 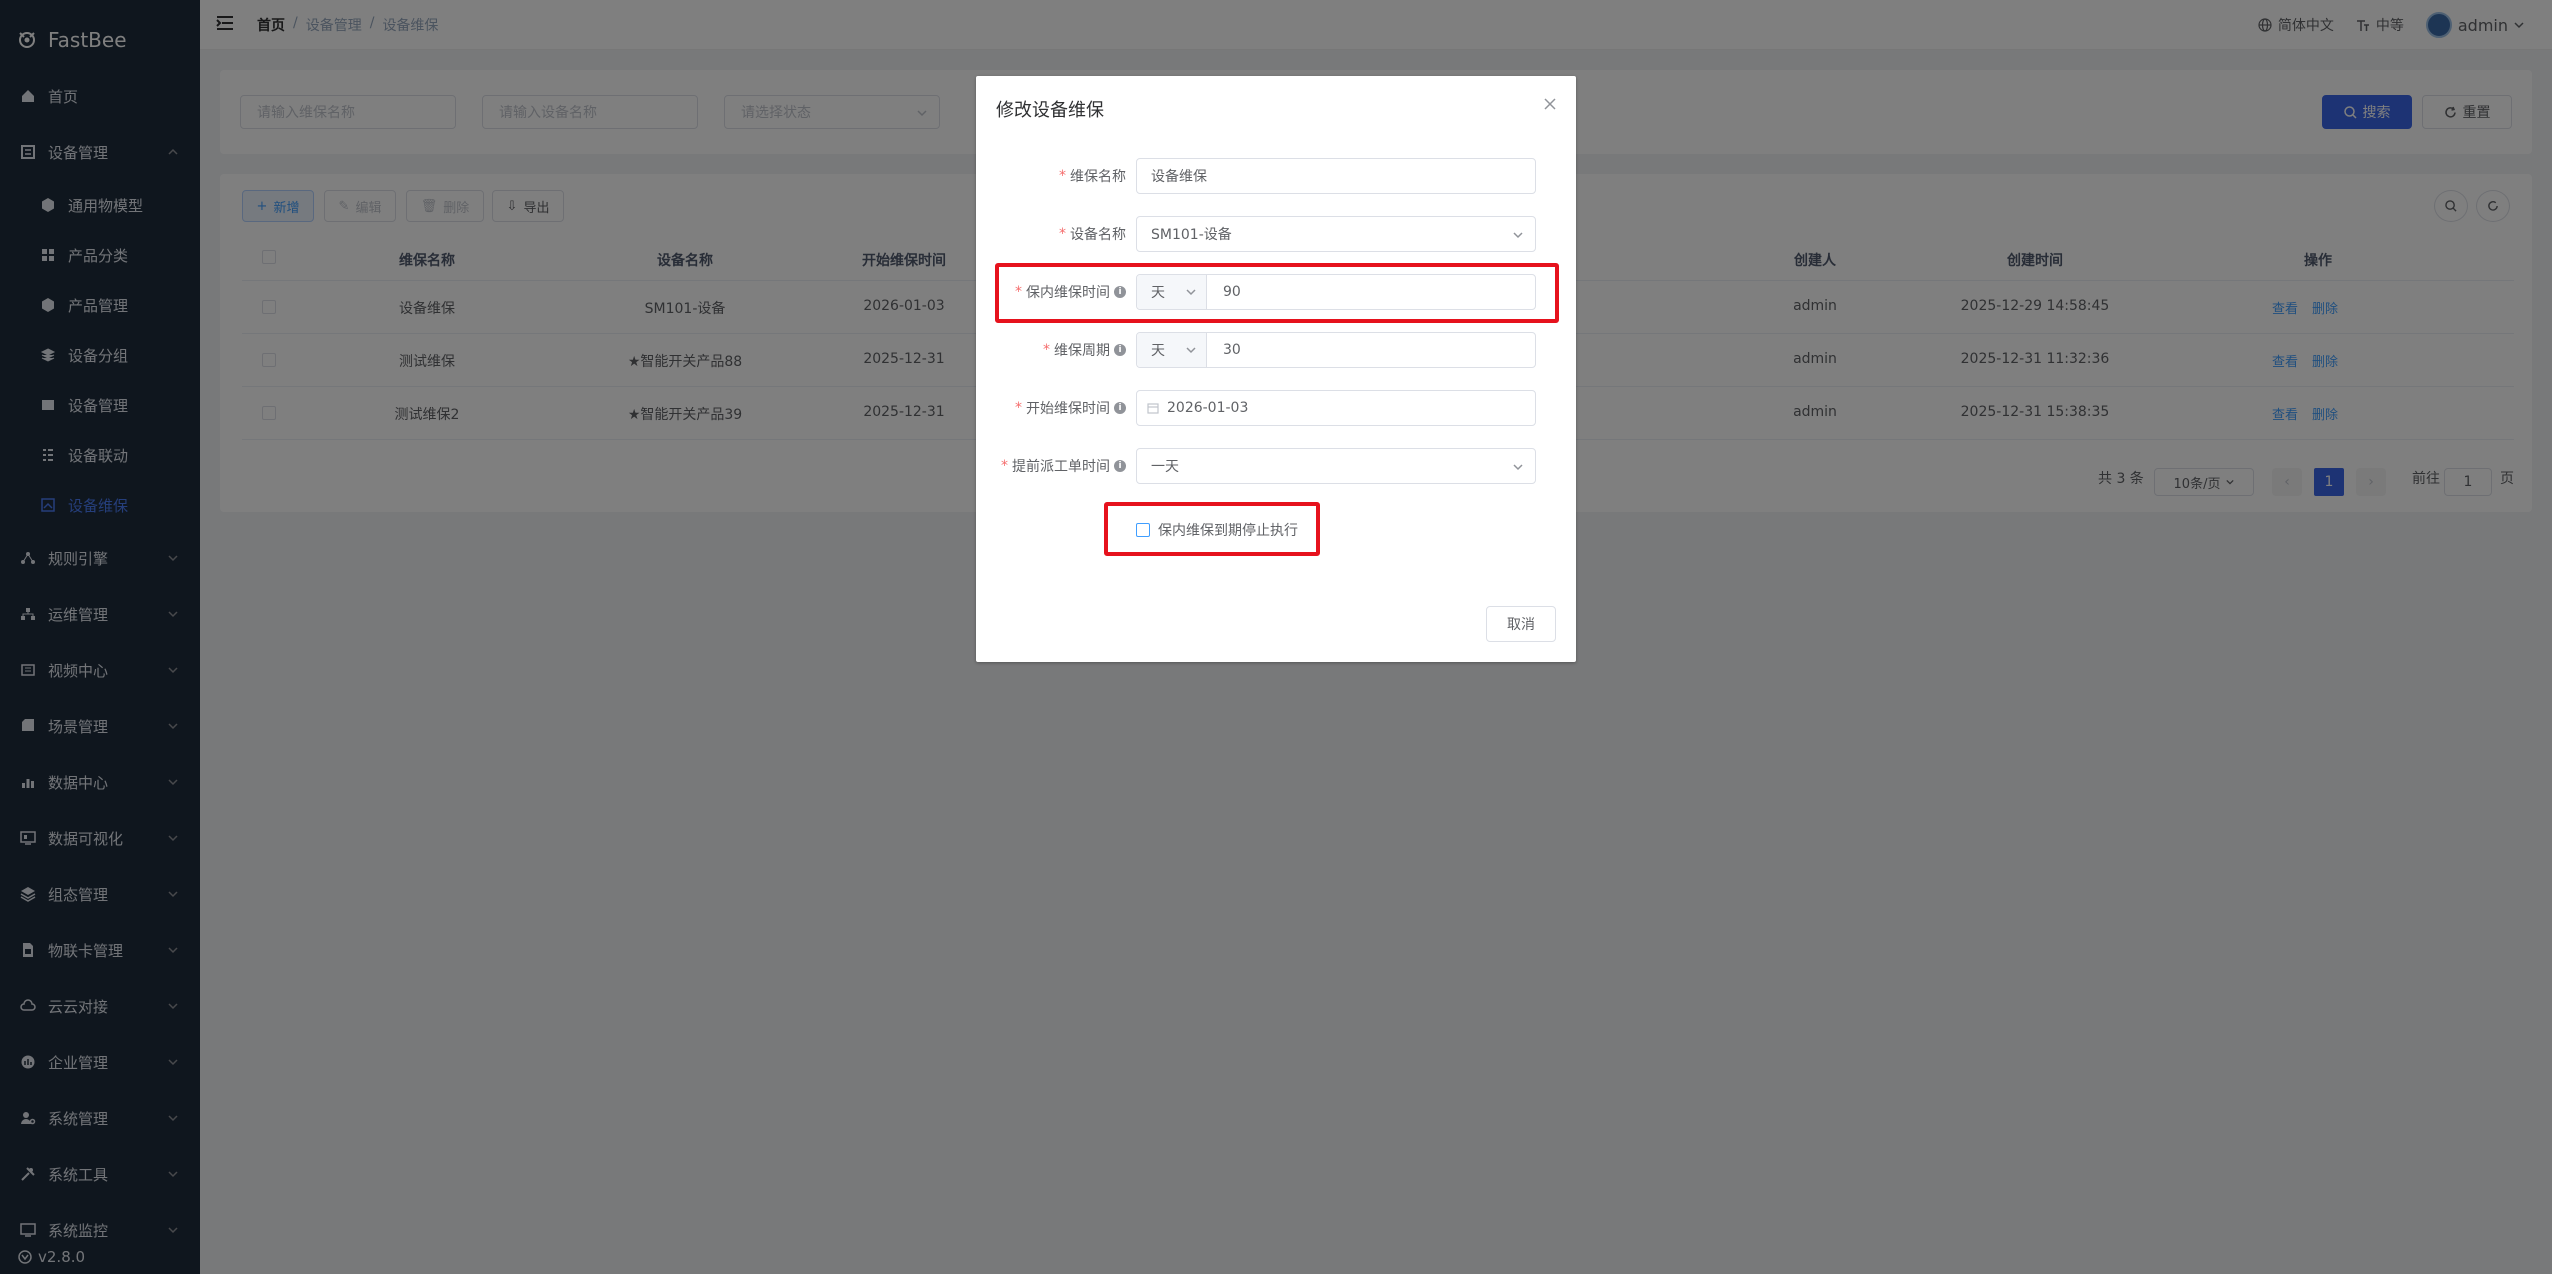 I want to click on label-text: 开始维保时间, so click(x=1068, y=409).